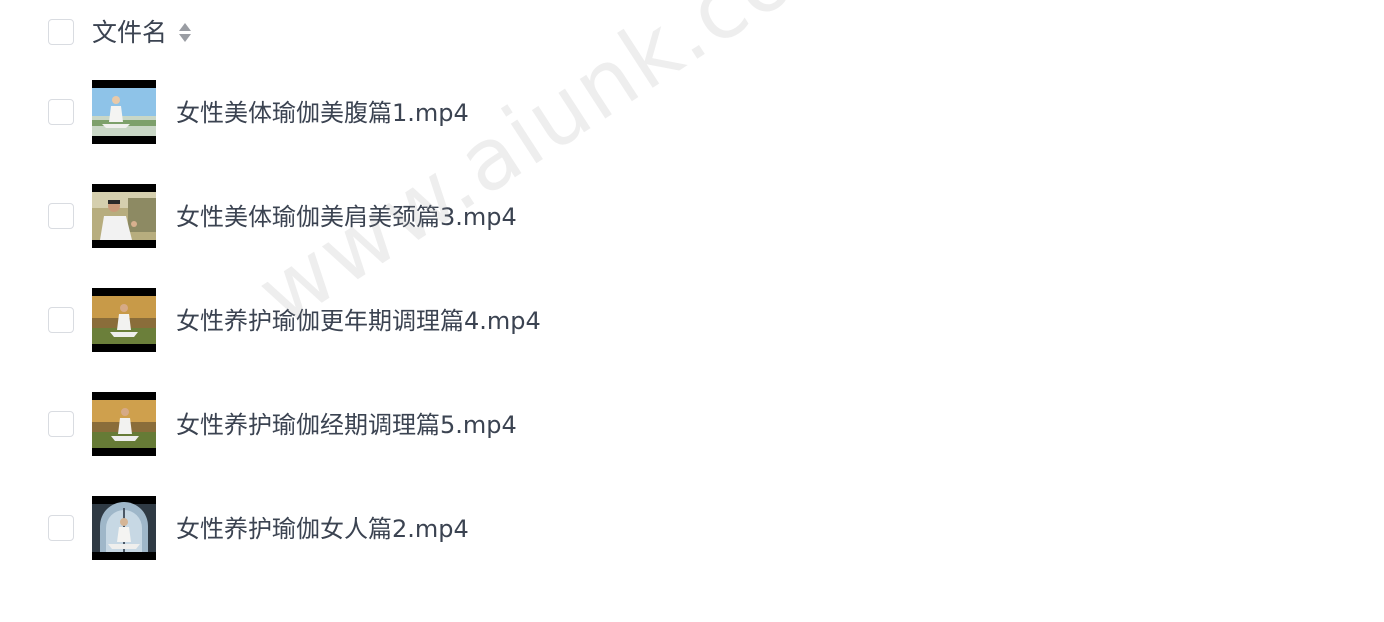 Image resolution: width=1384 pixels, height=622 pixels. What do you see at coordinates (322, 529) in the screenshot?
I see `file-name: 女性养护瑜伽女人篇2.mp4` at bounding box center [322, 529].